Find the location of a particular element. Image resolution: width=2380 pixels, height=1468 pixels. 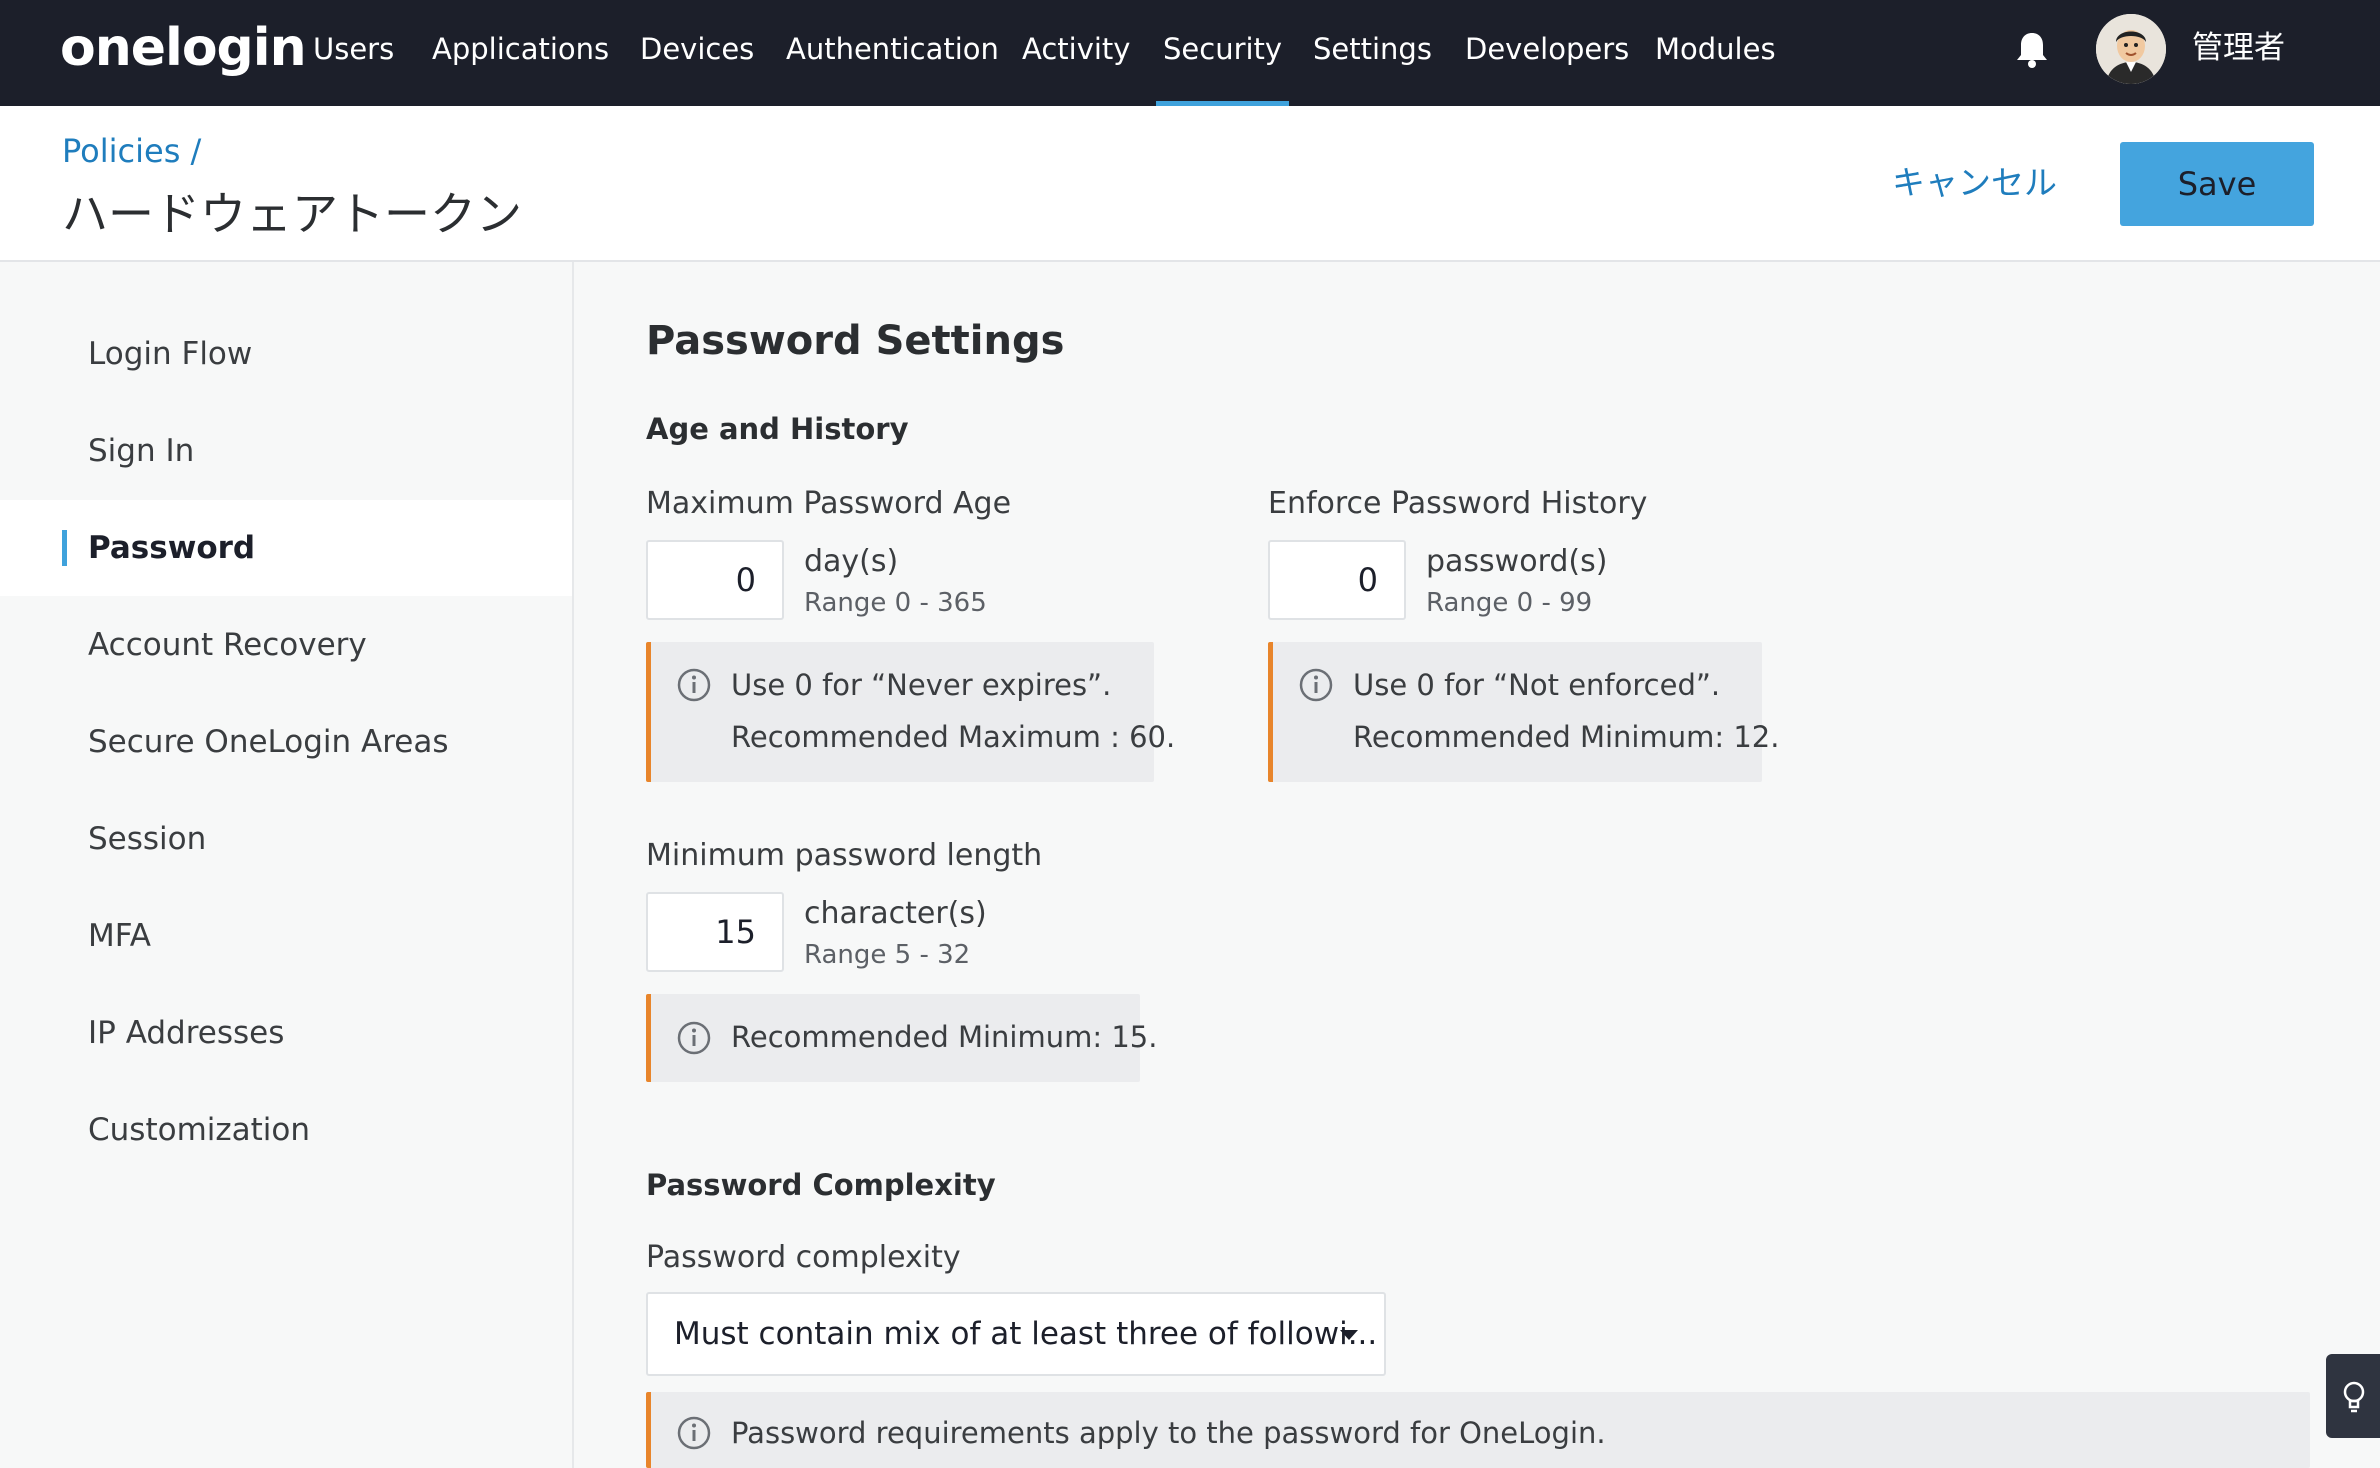

history-unit: password(s) is located at coordinates (1517, 561).